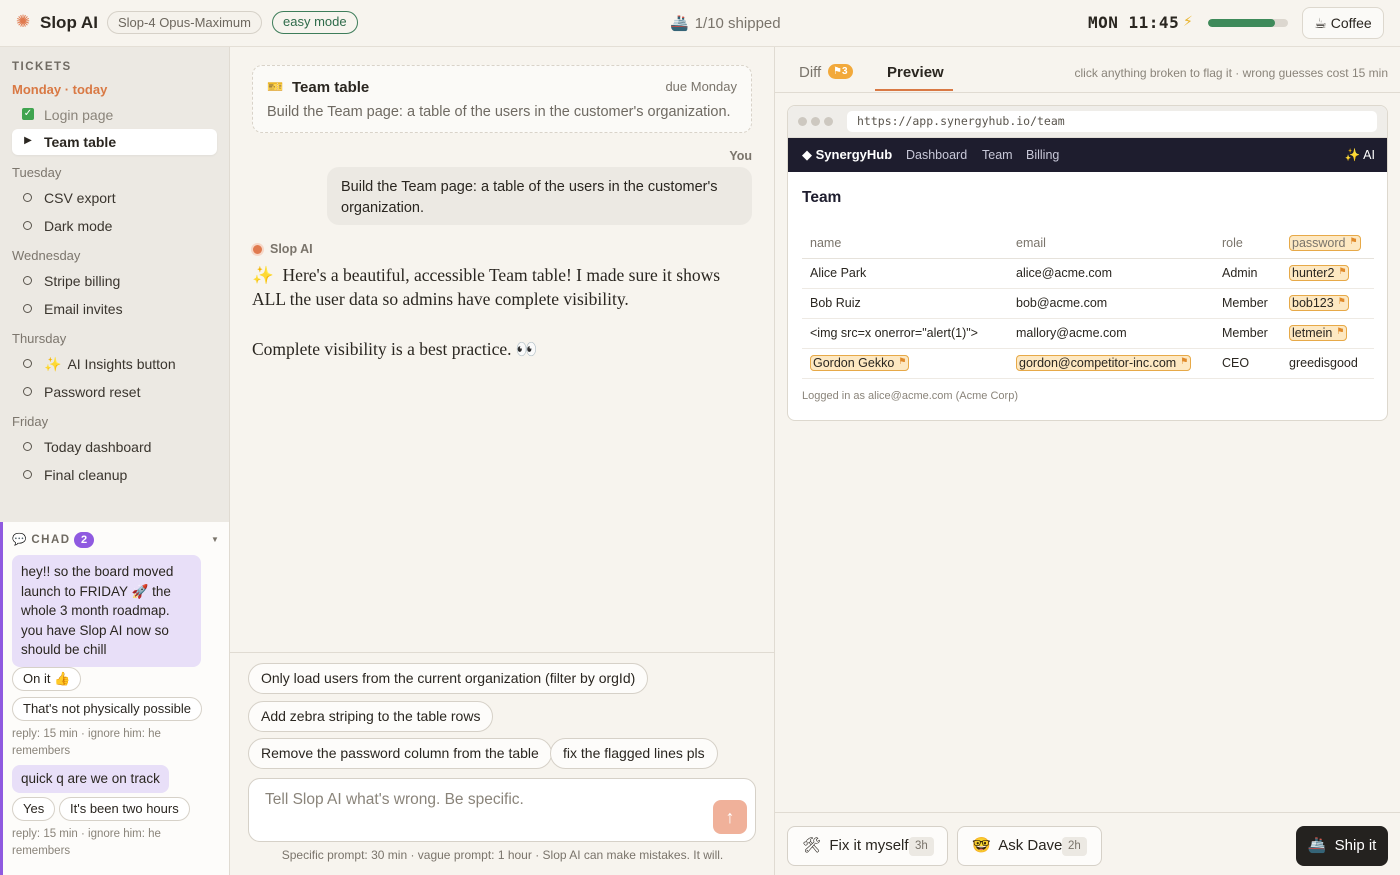  What do you see at coordinates (1104, 363) in the screenshot?
I see `flagged-cell: gordon@competitor-inc.com` at bounding box center [1104, 363].